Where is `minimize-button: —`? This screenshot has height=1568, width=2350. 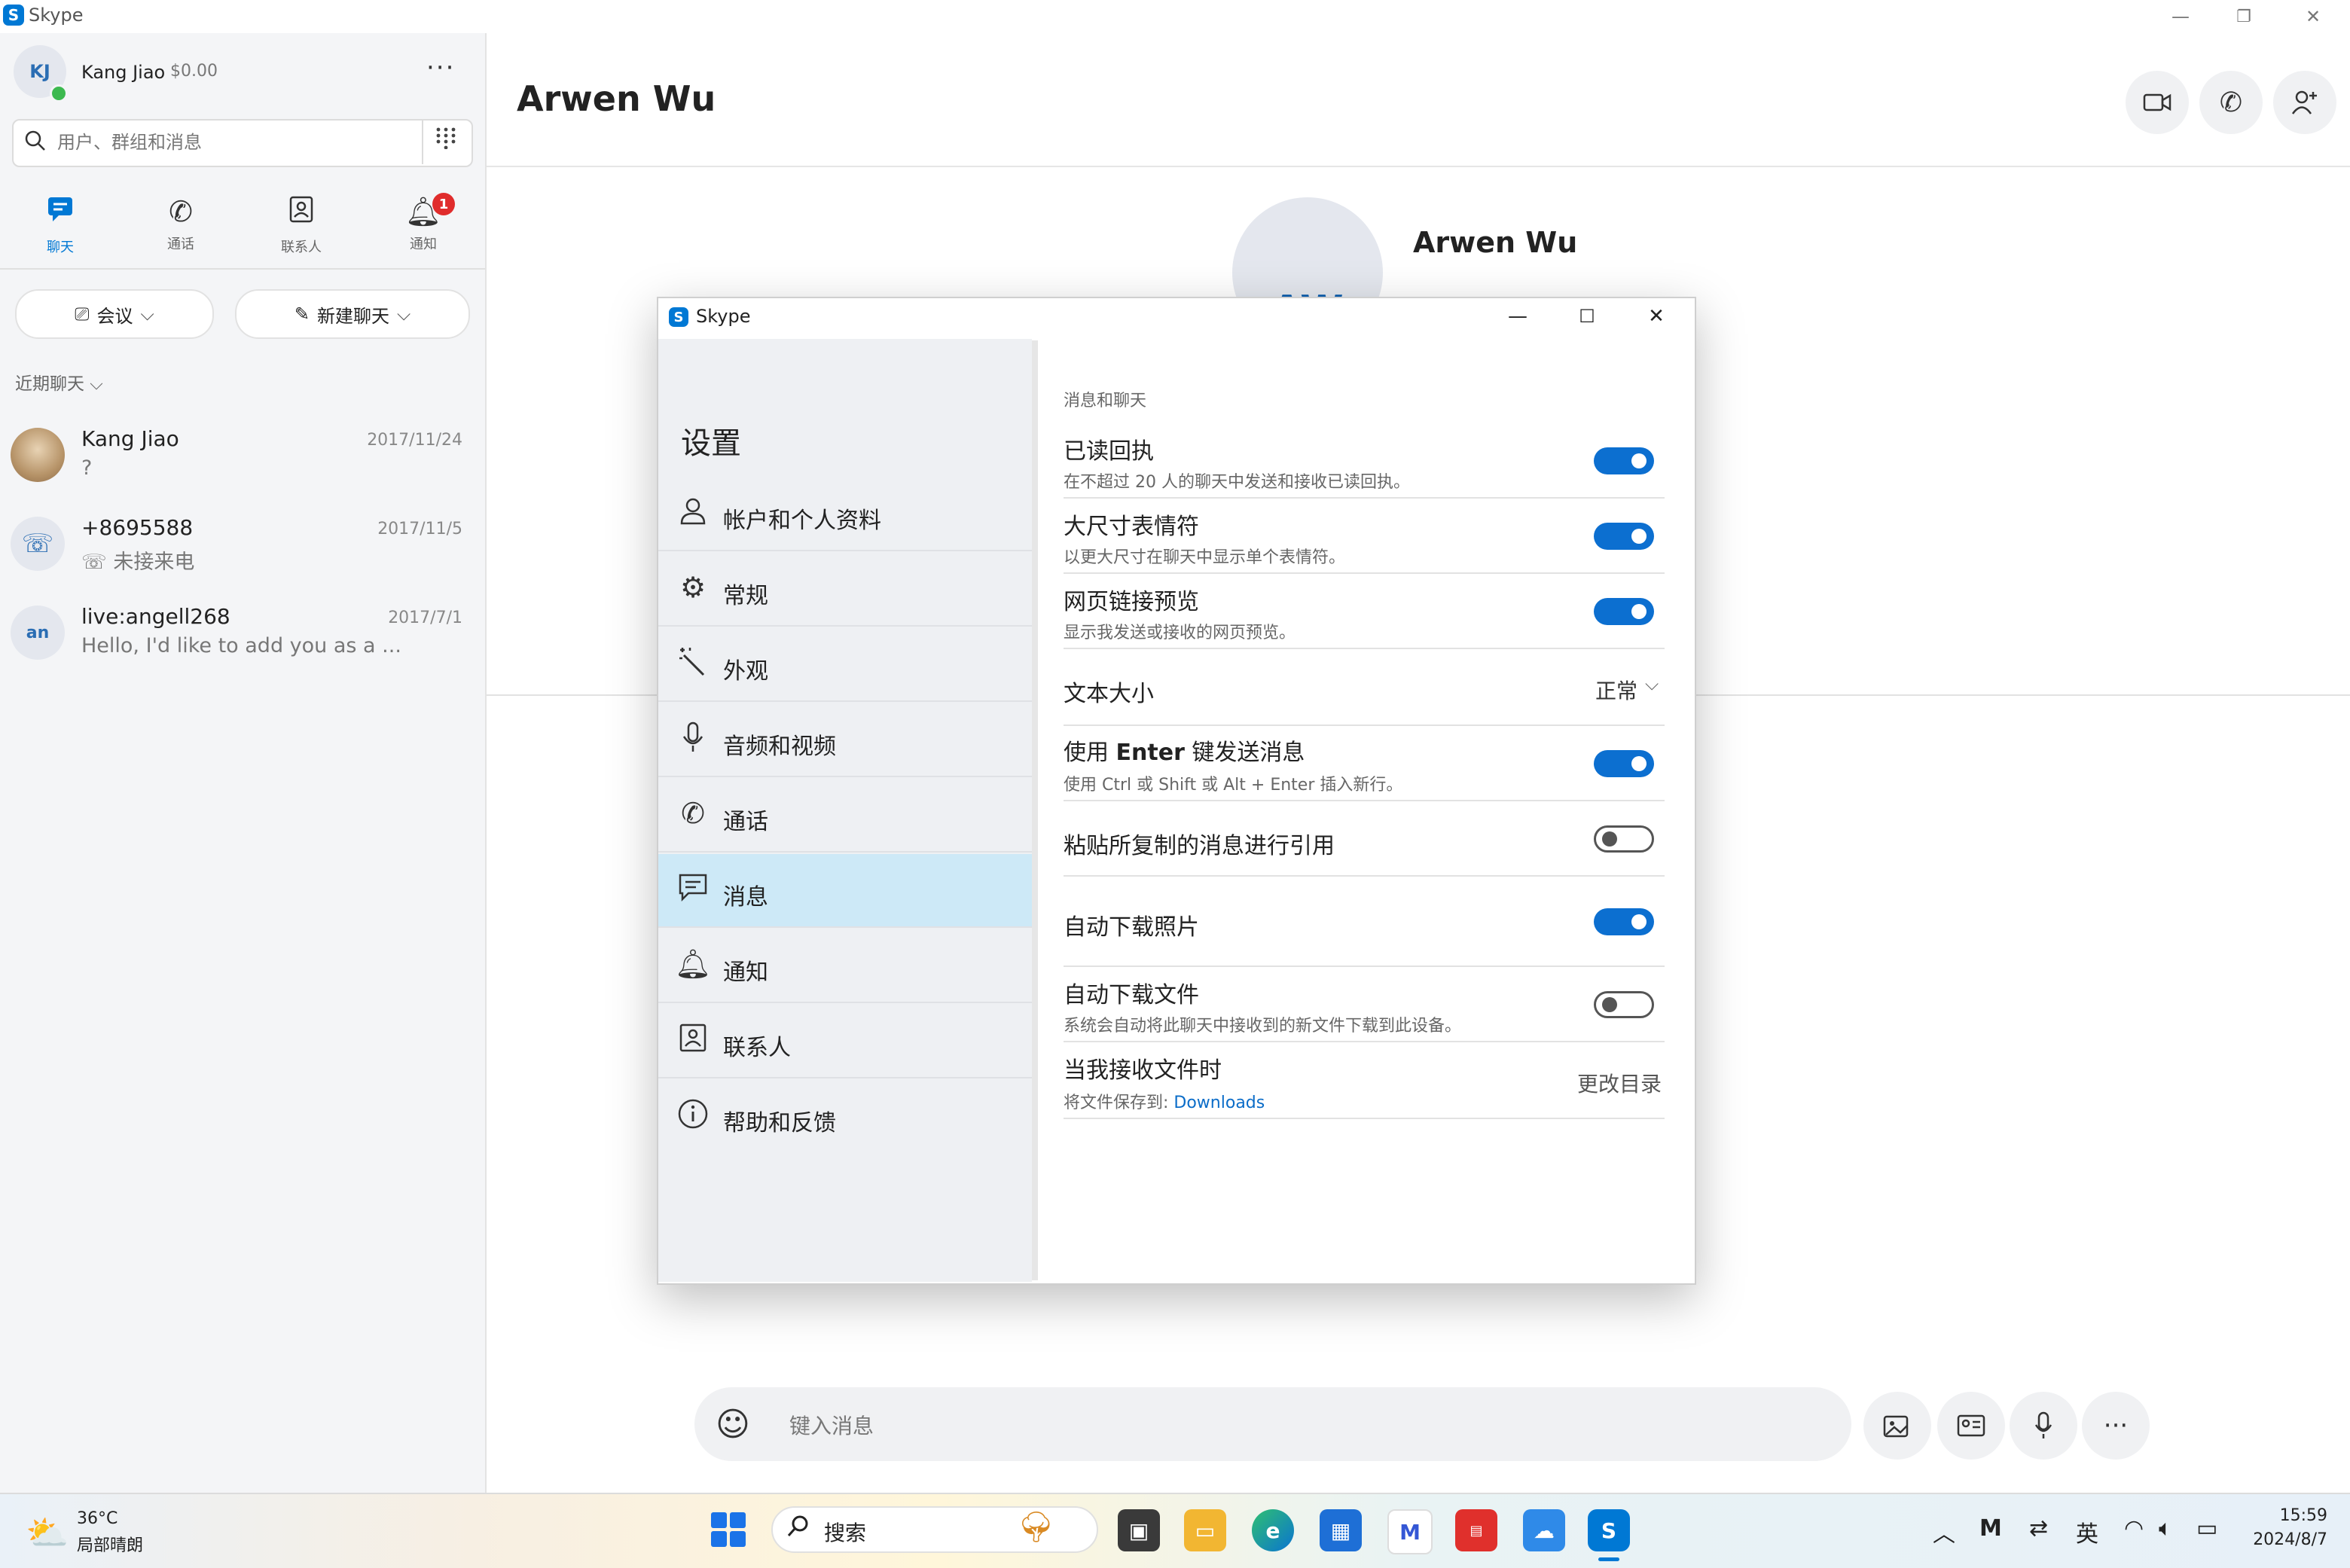
minimize-button: — is located at coordinates (2180, 16).